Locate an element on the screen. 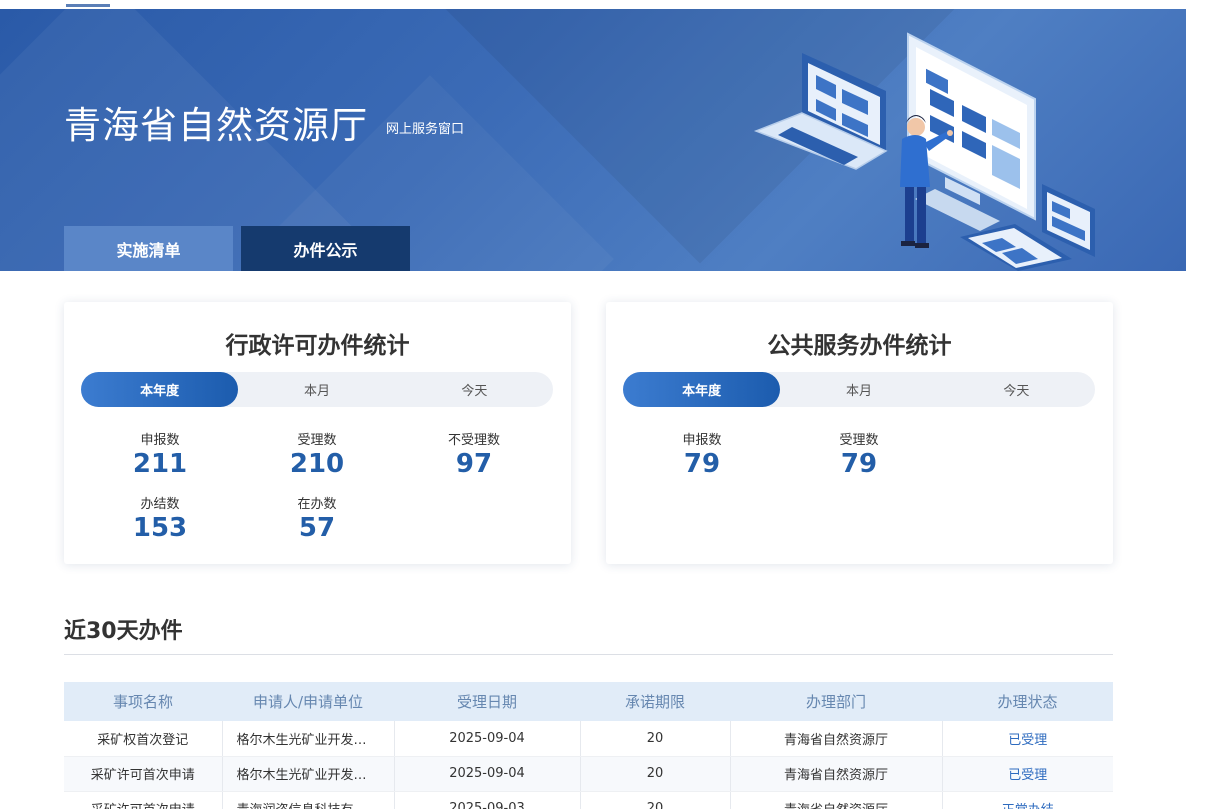  section-divider is located at coordinates (588, 654).